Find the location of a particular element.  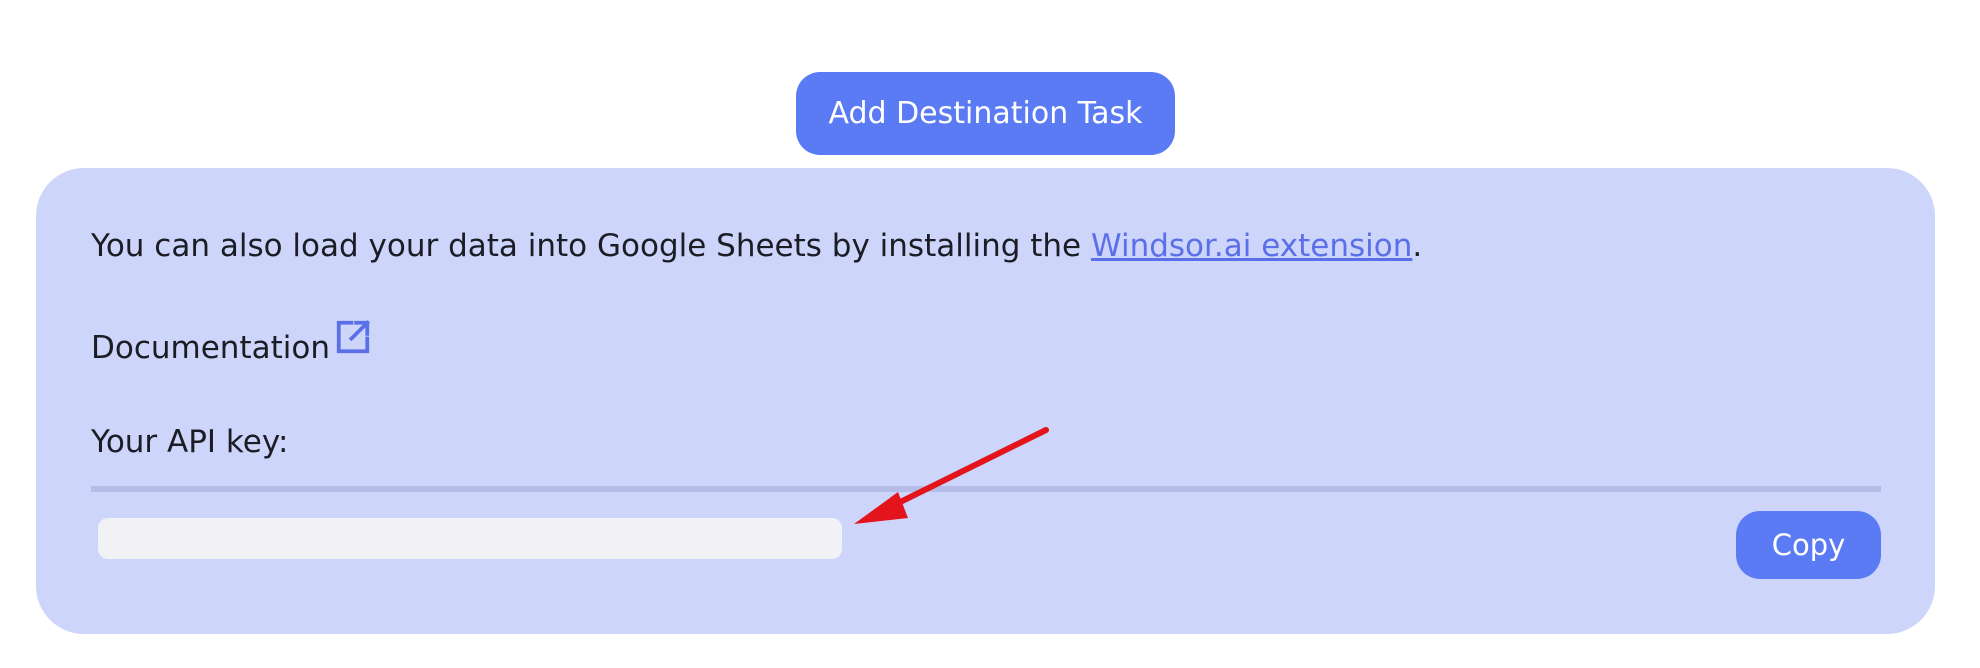

documentation-label: Documentation is located at coordinates (210, 348).